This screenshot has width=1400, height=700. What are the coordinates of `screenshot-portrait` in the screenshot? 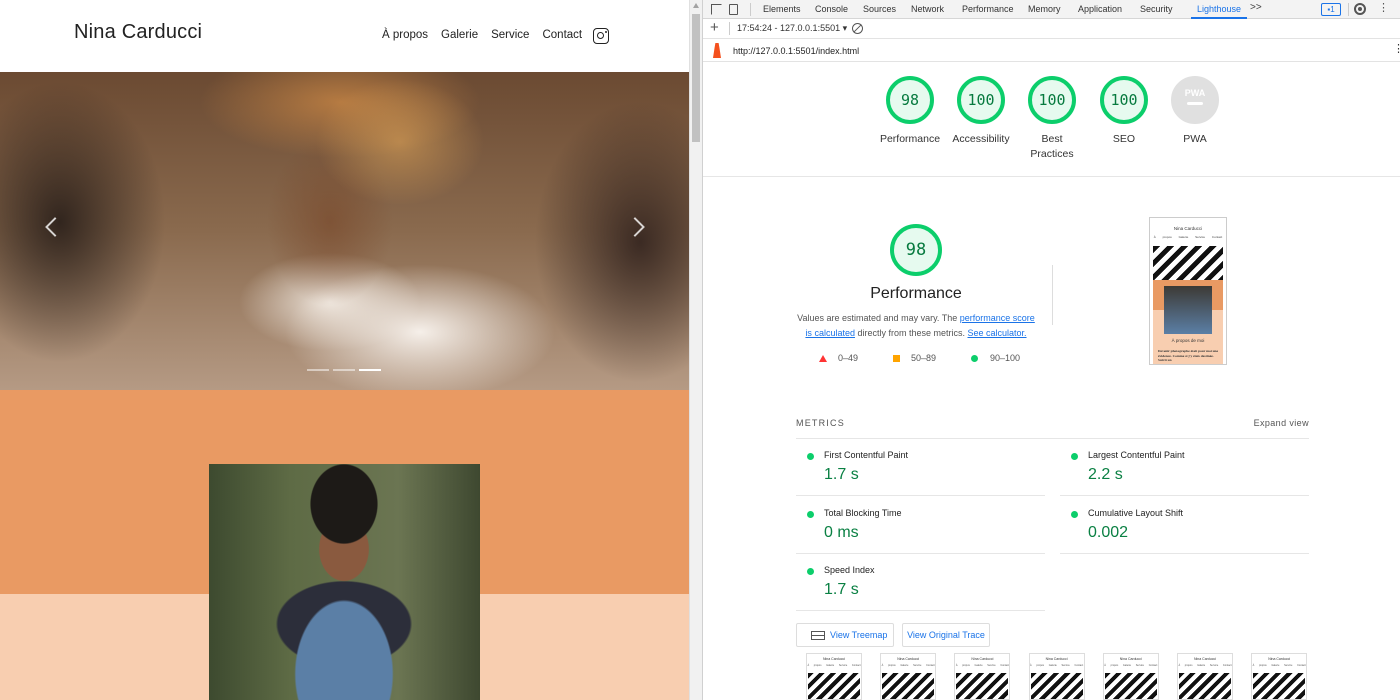 It's located at (1188, 310).